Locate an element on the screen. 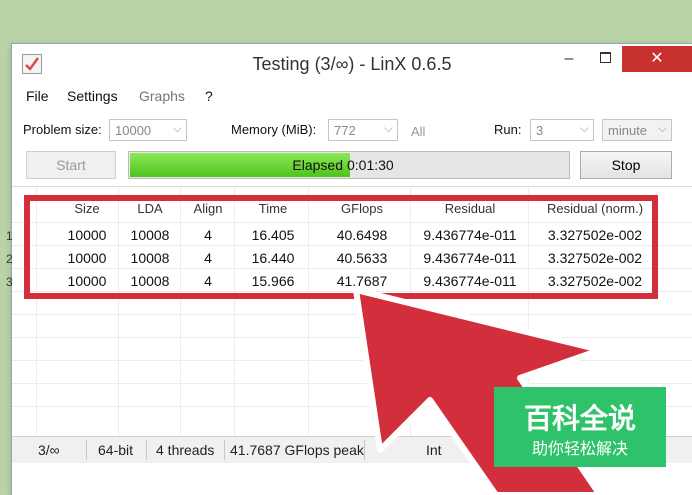 This screenshot has height=495, width=692. watermark-logo: 百科全说 助你轻松解决 is located at coordinates (580, 427).